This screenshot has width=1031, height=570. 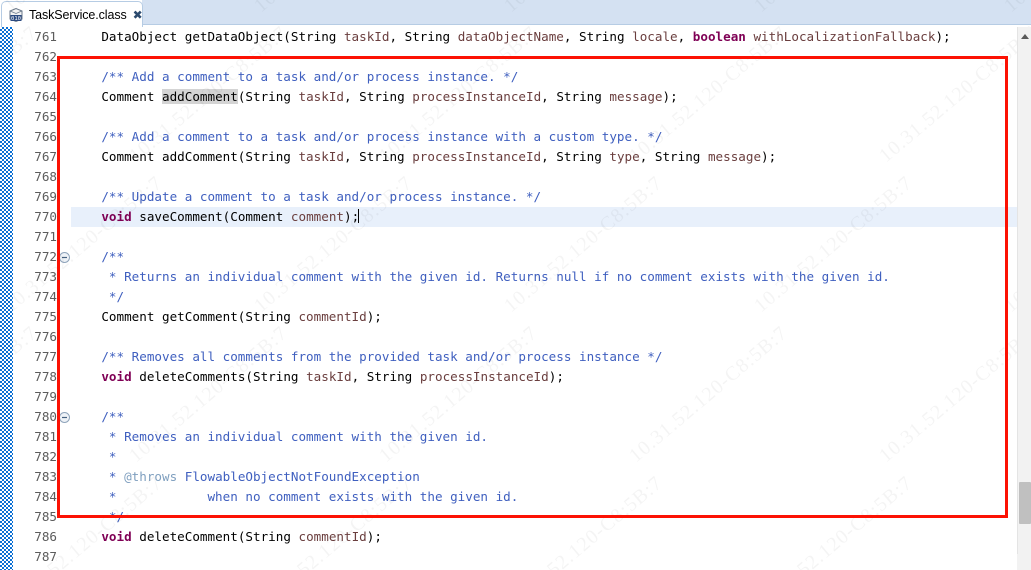 What do you see at coordinates (6, 298) in the screenshot?
I see `annotation-ruler` at bounding box center [6, 298].